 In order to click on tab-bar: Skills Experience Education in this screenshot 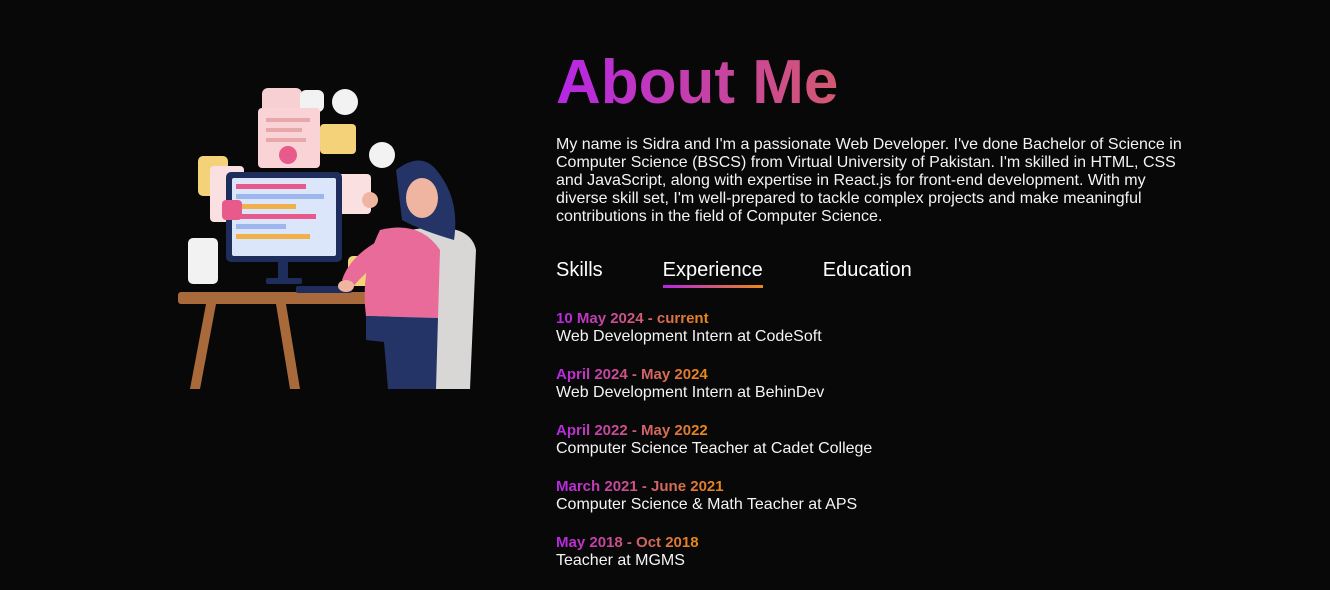, I will do `click(876, 273)`.